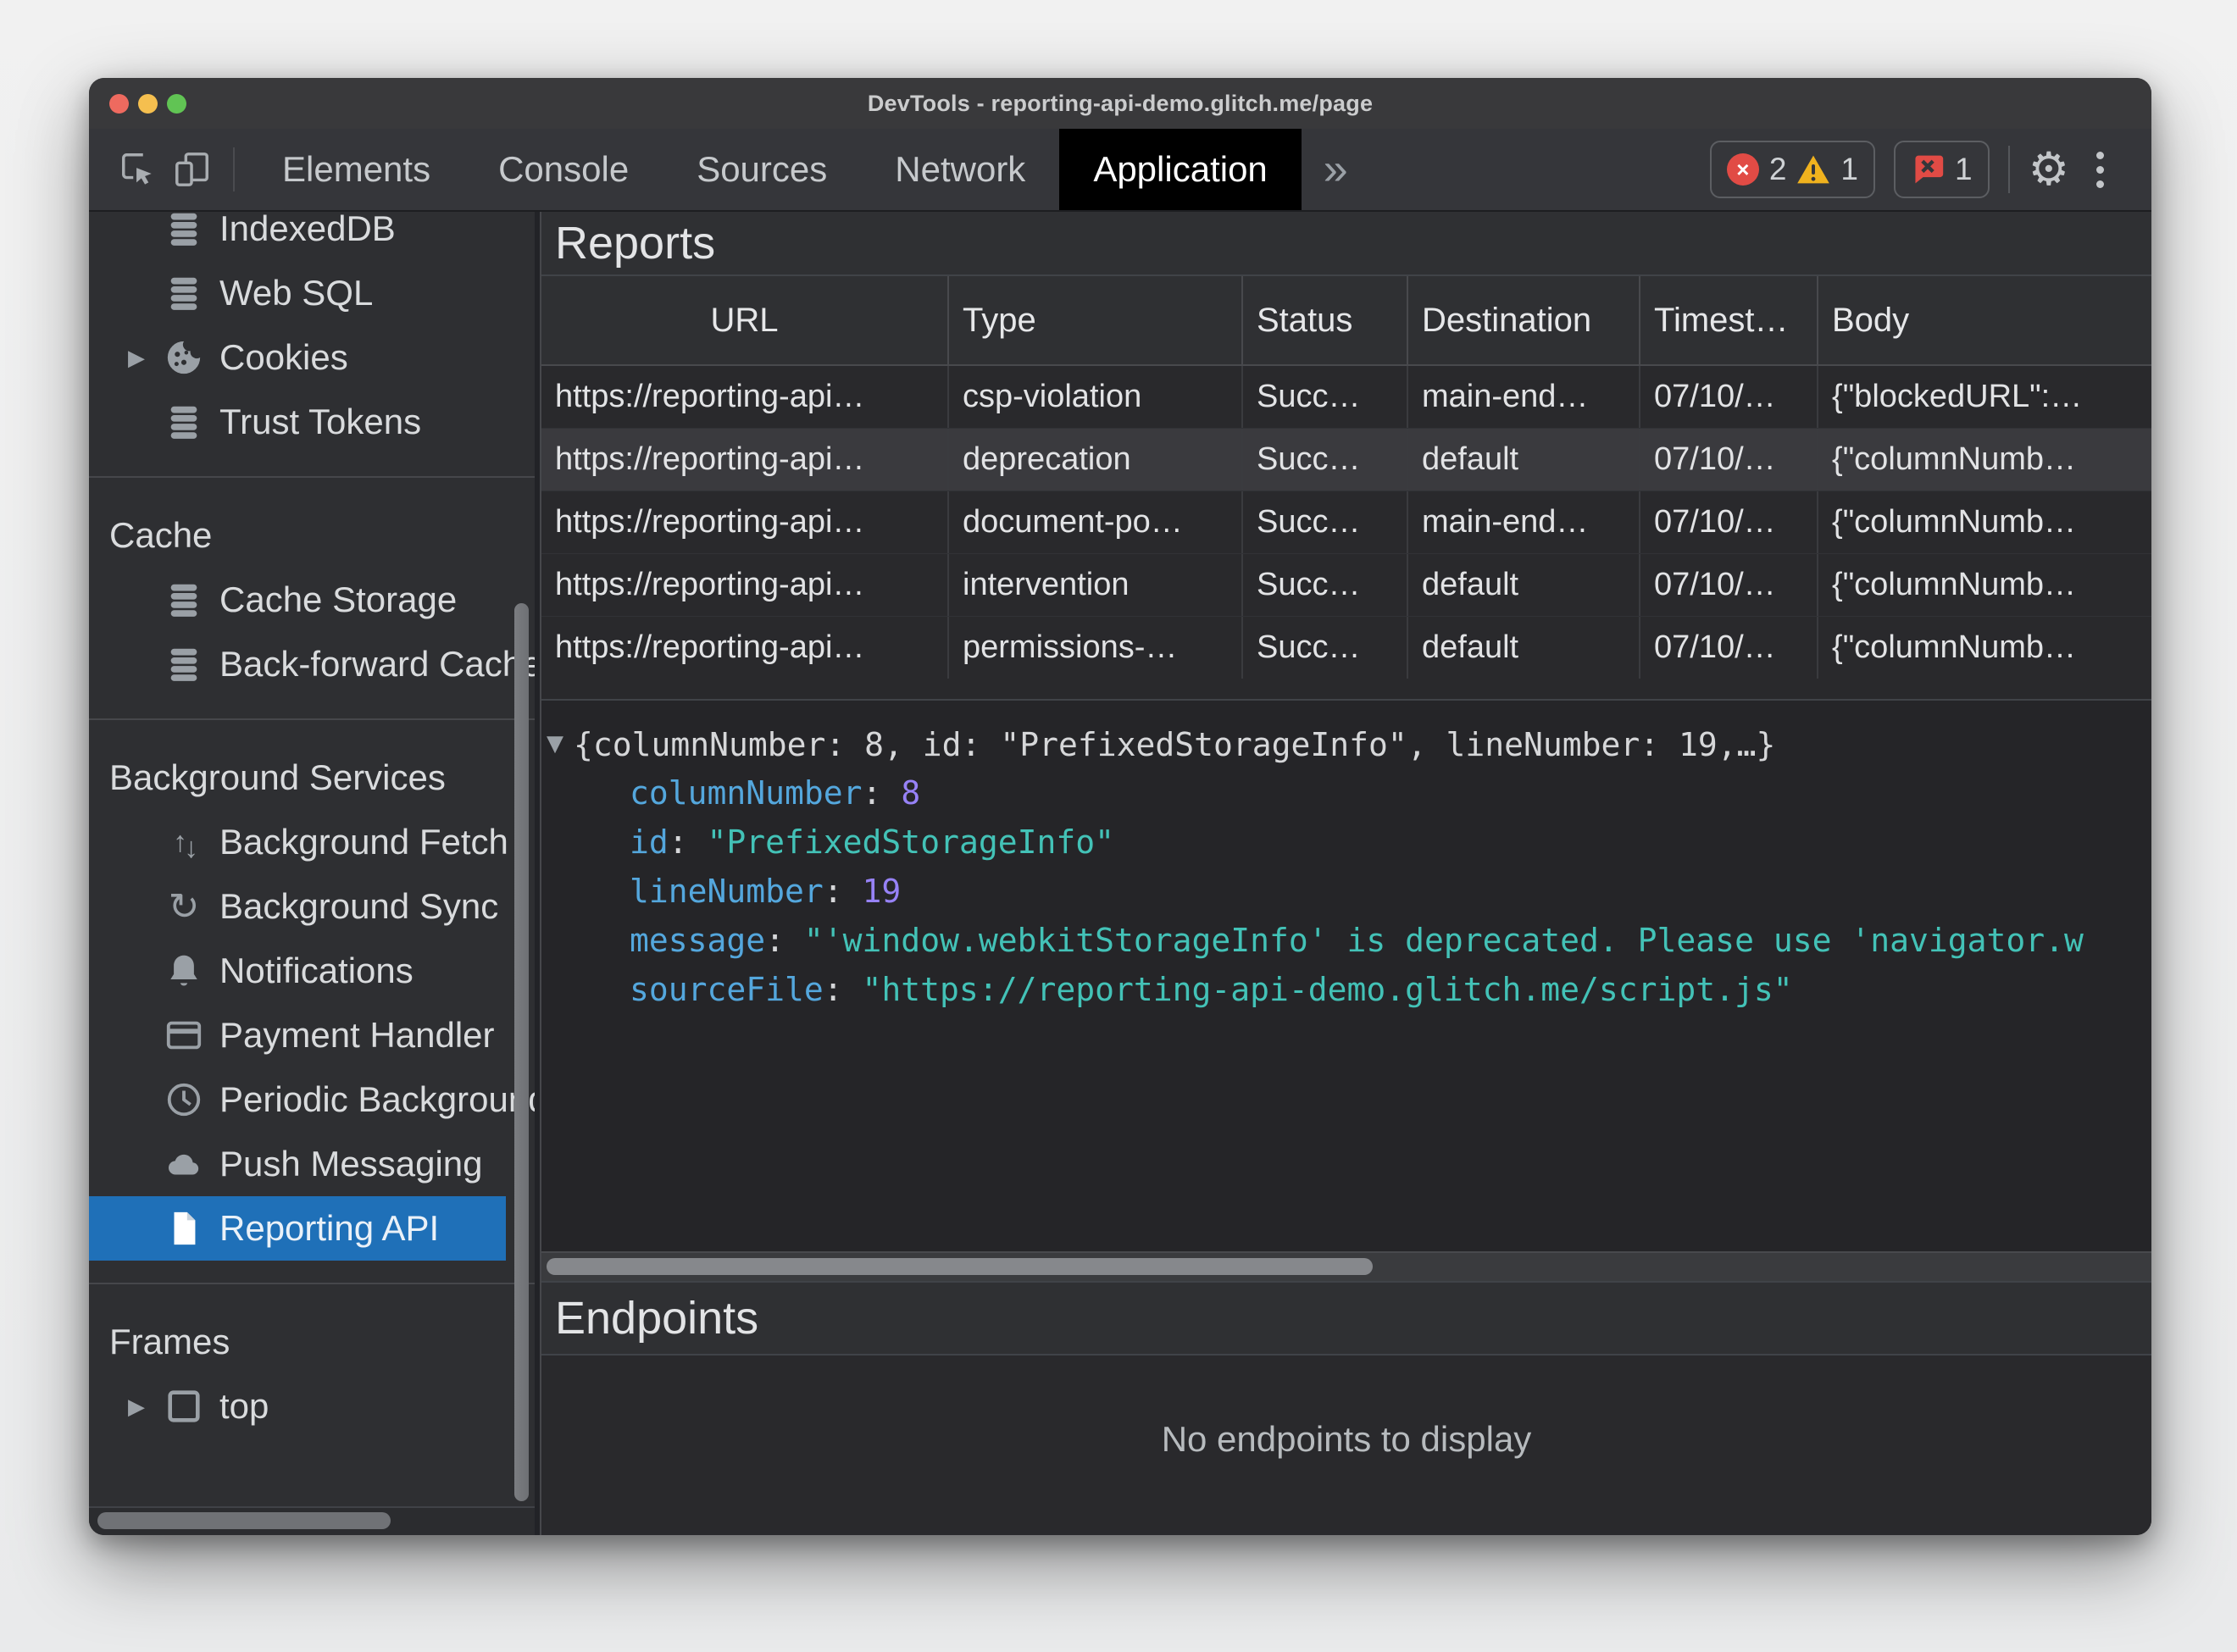 The width and height of the screenshot is (2237, 1652). Describe the element at coordinates (184, 230) in the screenshot. I see `database-icon` at that location.